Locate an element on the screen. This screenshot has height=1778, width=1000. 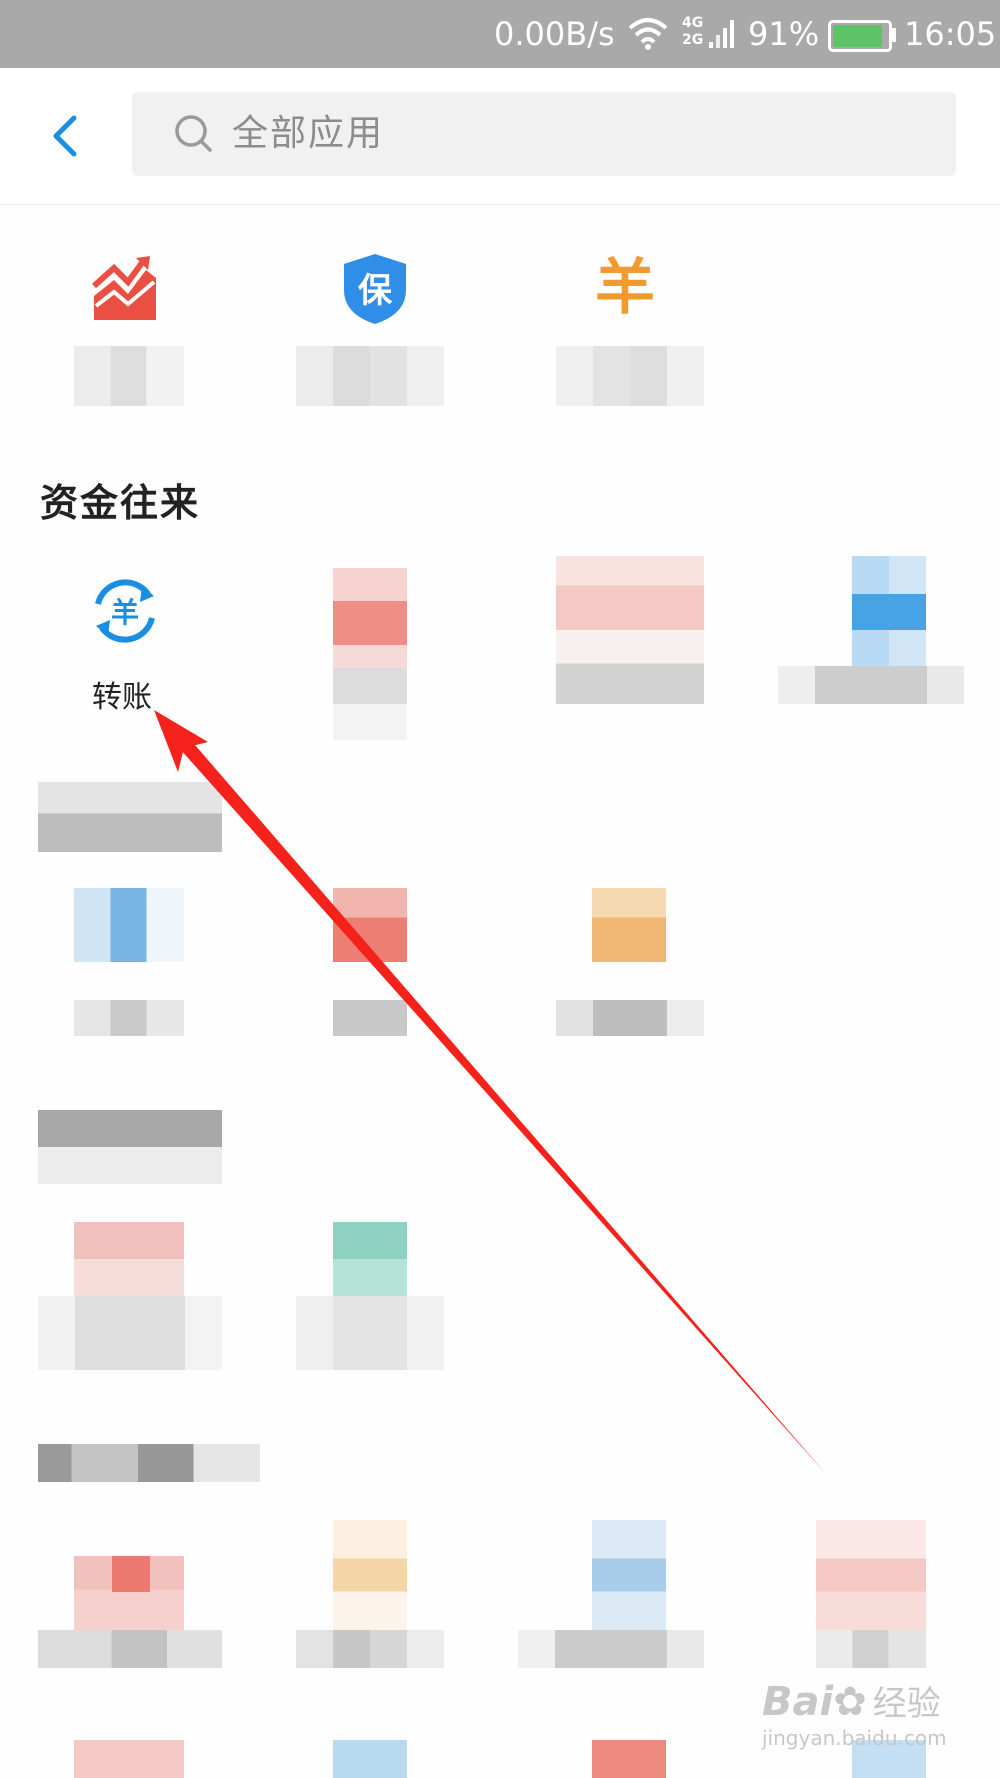
watermark: Bai✿ 经验 jingyan.baidu.com is located at coordinates (854, 1714).